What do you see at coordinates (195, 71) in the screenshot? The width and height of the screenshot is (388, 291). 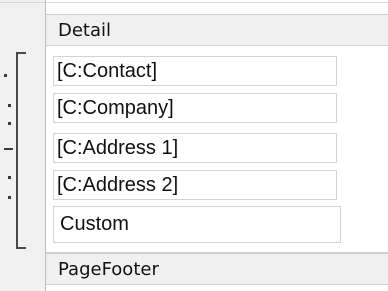 I see `report-field-contact: [C:Contact]` at bounding box center [195, 71].